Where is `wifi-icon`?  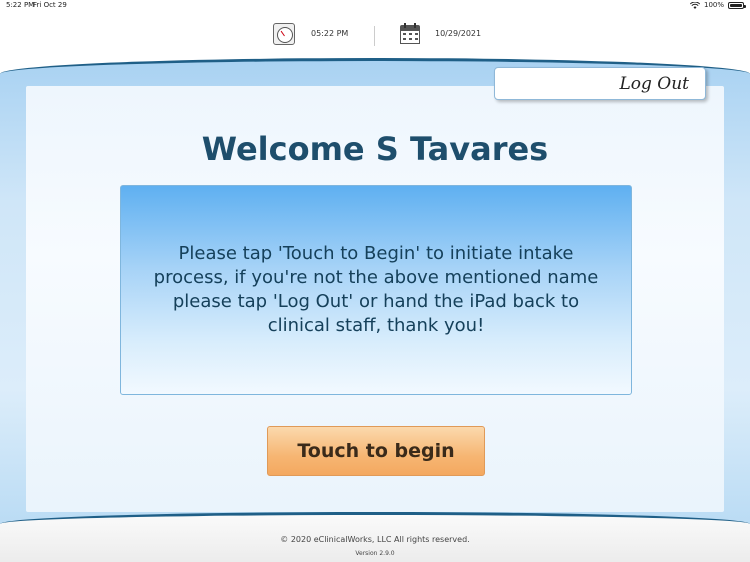 wifi-icon is located at coordinates (694, 5).